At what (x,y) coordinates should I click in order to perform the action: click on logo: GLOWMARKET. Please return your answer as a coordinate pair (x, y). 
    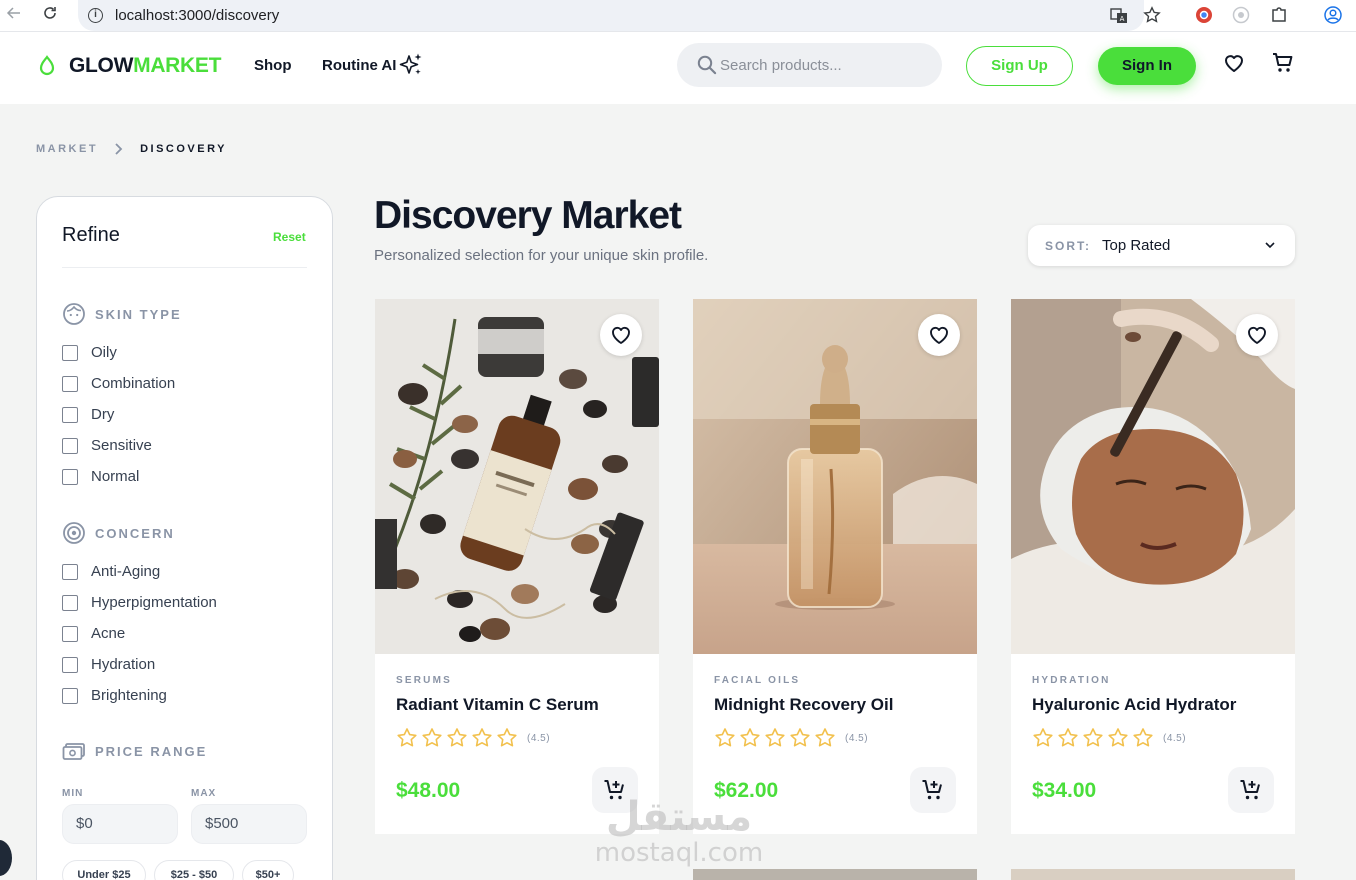
    Looking at the image, I should click on (128, 66).